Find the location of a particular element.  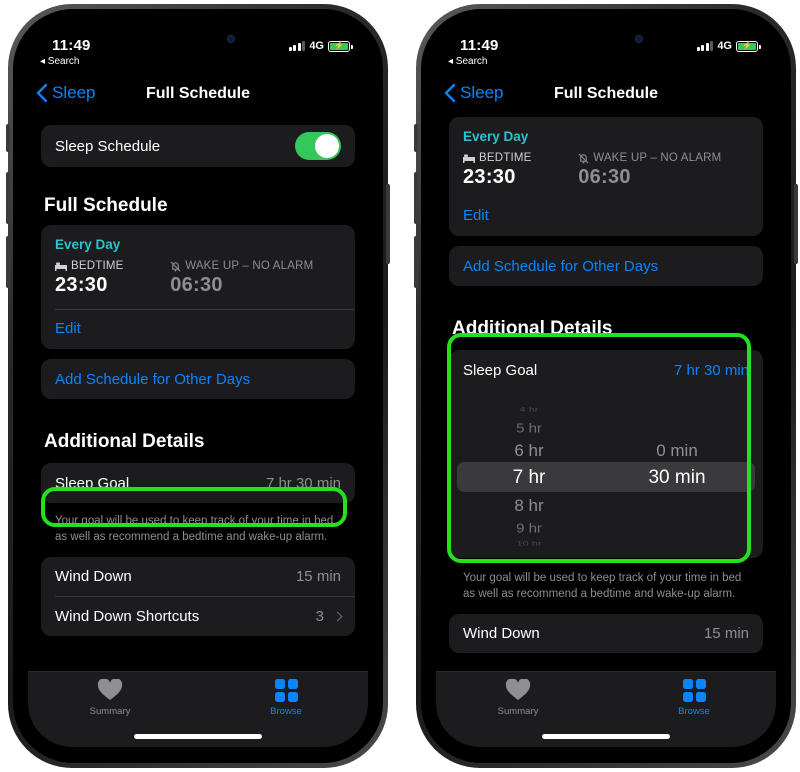

picker-minutes-column: 0 min 30 min is located at coordinates (677, 474).